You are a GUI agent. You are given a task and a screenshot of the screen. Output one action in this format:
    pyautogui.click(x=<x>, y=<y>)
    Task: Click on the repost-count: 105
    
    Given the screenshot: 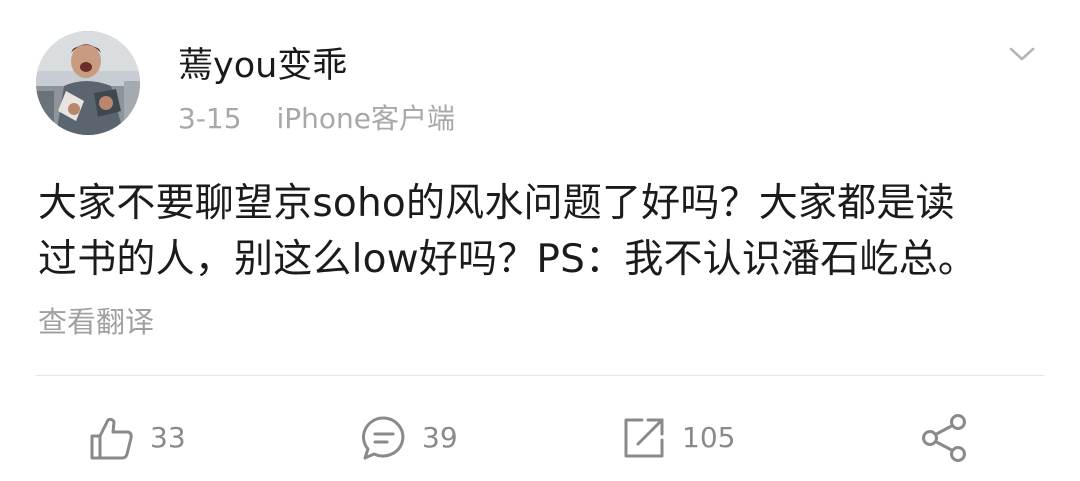 What is the action you would take?
    pyautogui.click(x=709, y=437)
    